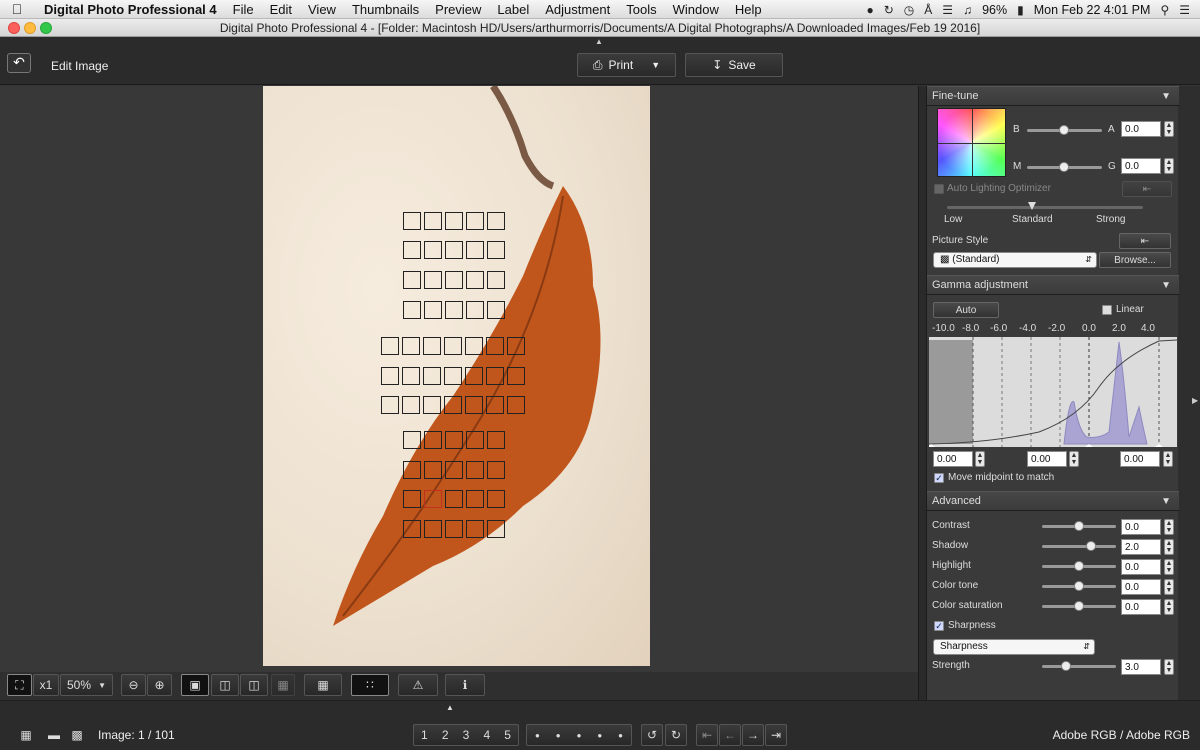  Describe the element at coordinates (1145, 241) in the screenshot. I see `picture-style-reset-button: ⇤` at that location.